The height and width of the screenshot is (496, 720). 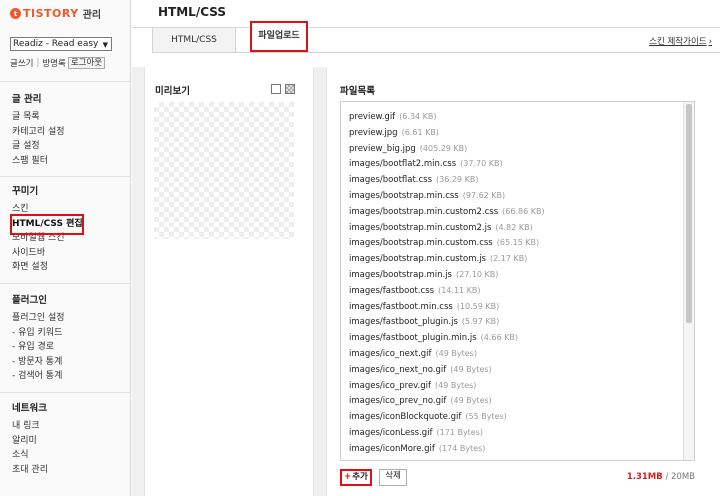 What do you see at coordinates (390, 385) in the screenshot?
I see `file-name: images/ico_prev.gif` at bounding box center [390, 385].